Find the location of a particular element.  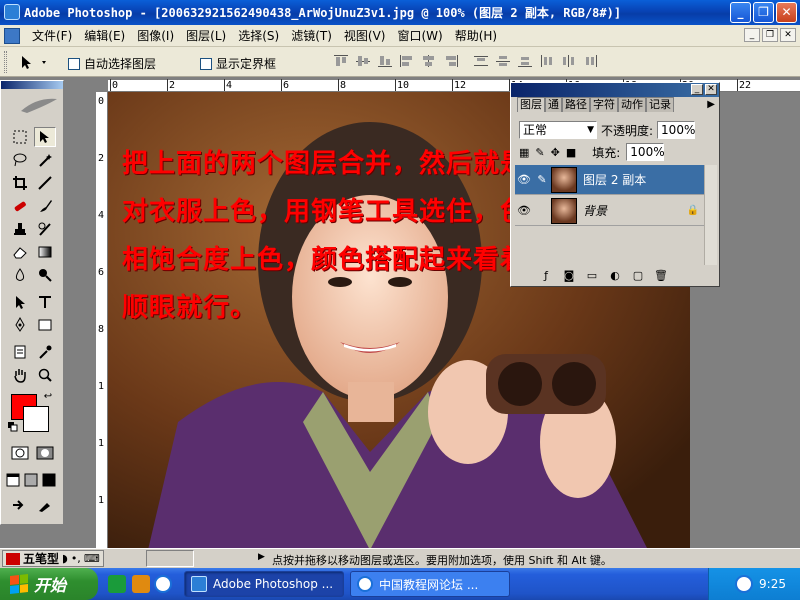

menu-select: 选择(S) is located at coordinates (258, 36).